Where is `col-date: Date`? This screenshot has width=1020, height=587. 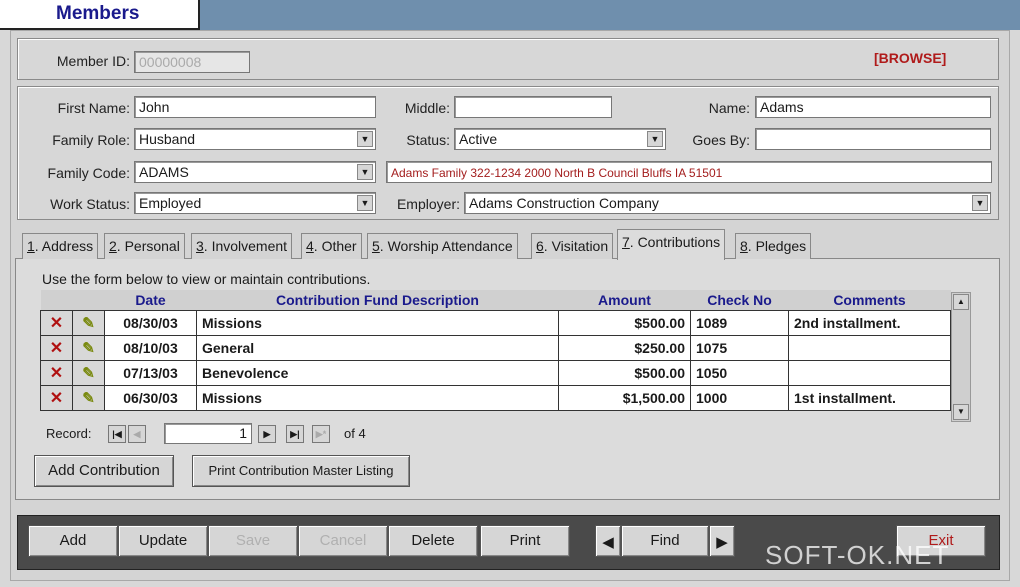
col-date: Date is located at coordinates (150, 300).